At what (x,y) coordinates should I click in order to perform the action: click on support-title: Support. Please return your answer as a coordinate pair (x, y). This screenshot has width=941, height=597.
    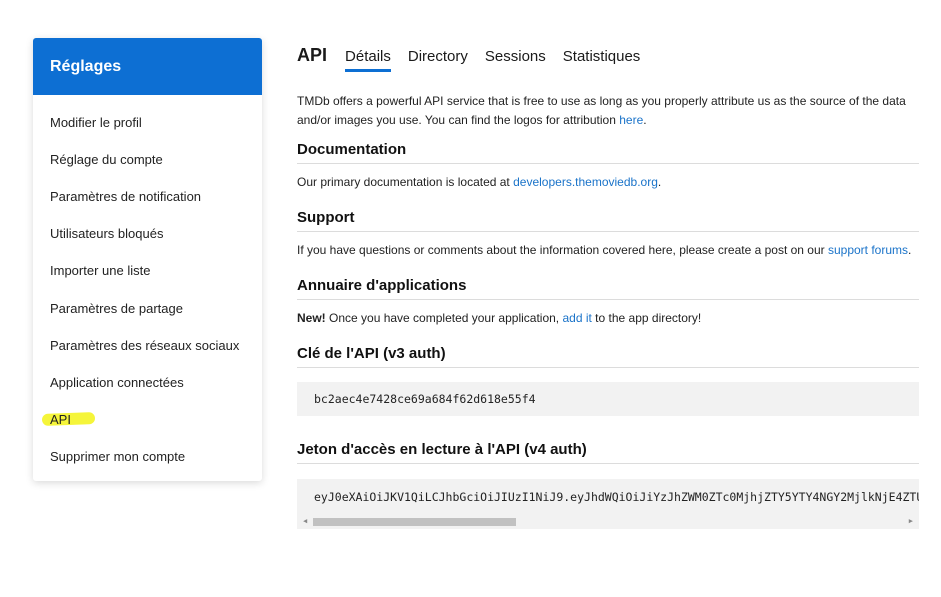
    Looking at the image, I should click on (608, 220).